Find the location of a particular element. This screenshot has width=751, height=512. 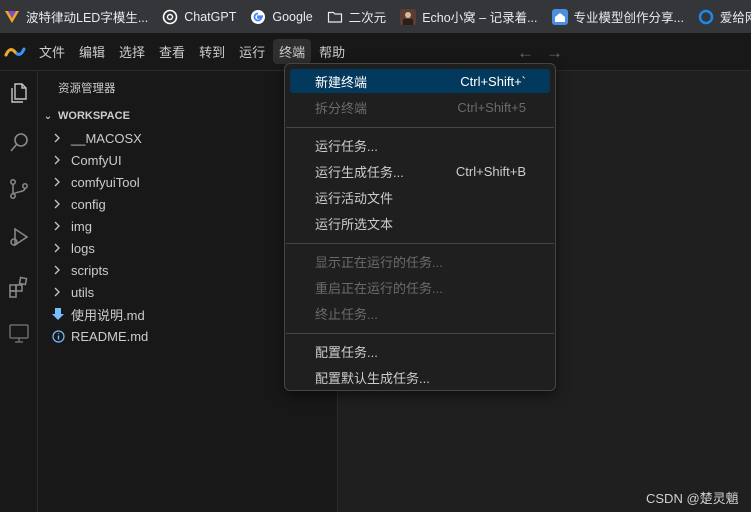

terminal-menu-item: 新建终端 Ctrl+Shift+` is located at coordinates (420, 81).